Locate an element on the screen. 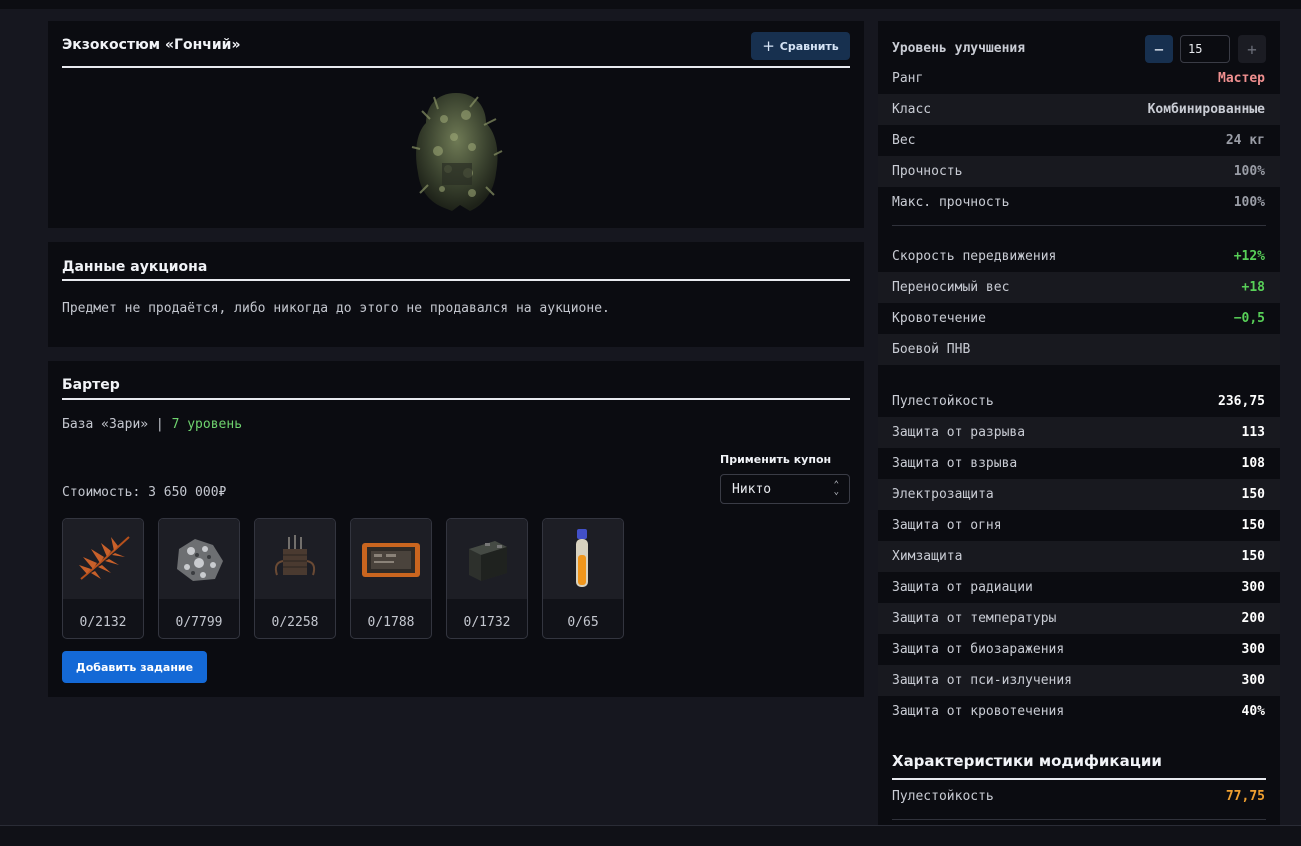 Image resolution: width=1301 pixels, height=846 pixels. vial-icon is located at coordinates (583, 559).